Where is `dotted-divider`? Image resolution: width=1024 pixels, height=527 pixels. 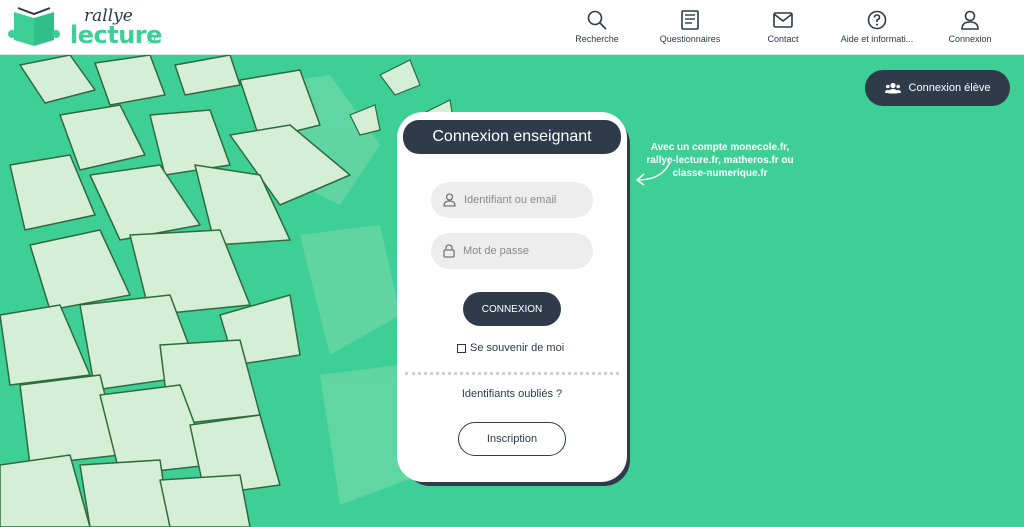
dotted-divider is located at coordinates (512, 373).